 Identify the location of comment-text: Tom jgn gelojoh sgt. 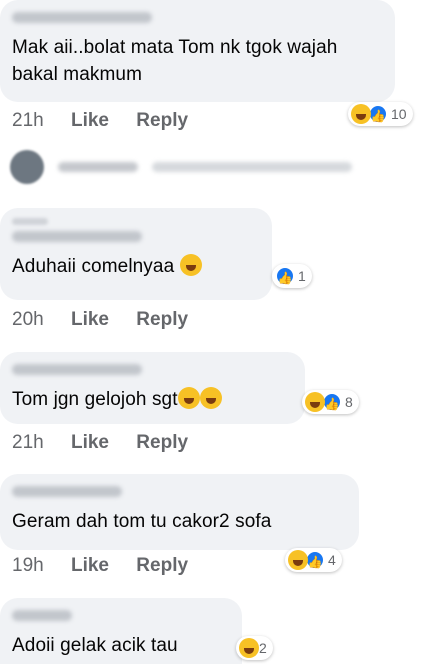
(152, 399).